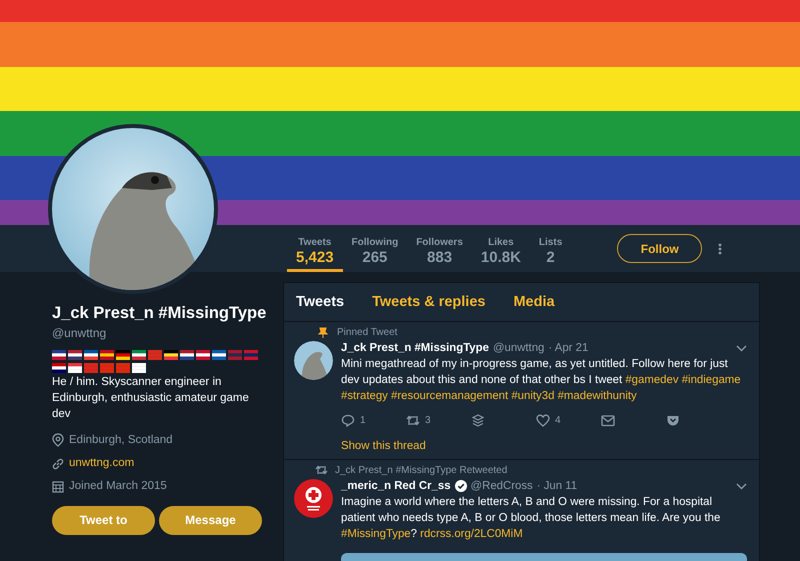  Describe the element at coordinates (558, 421) in the screenshot. I see `like-count: 4` at that location.